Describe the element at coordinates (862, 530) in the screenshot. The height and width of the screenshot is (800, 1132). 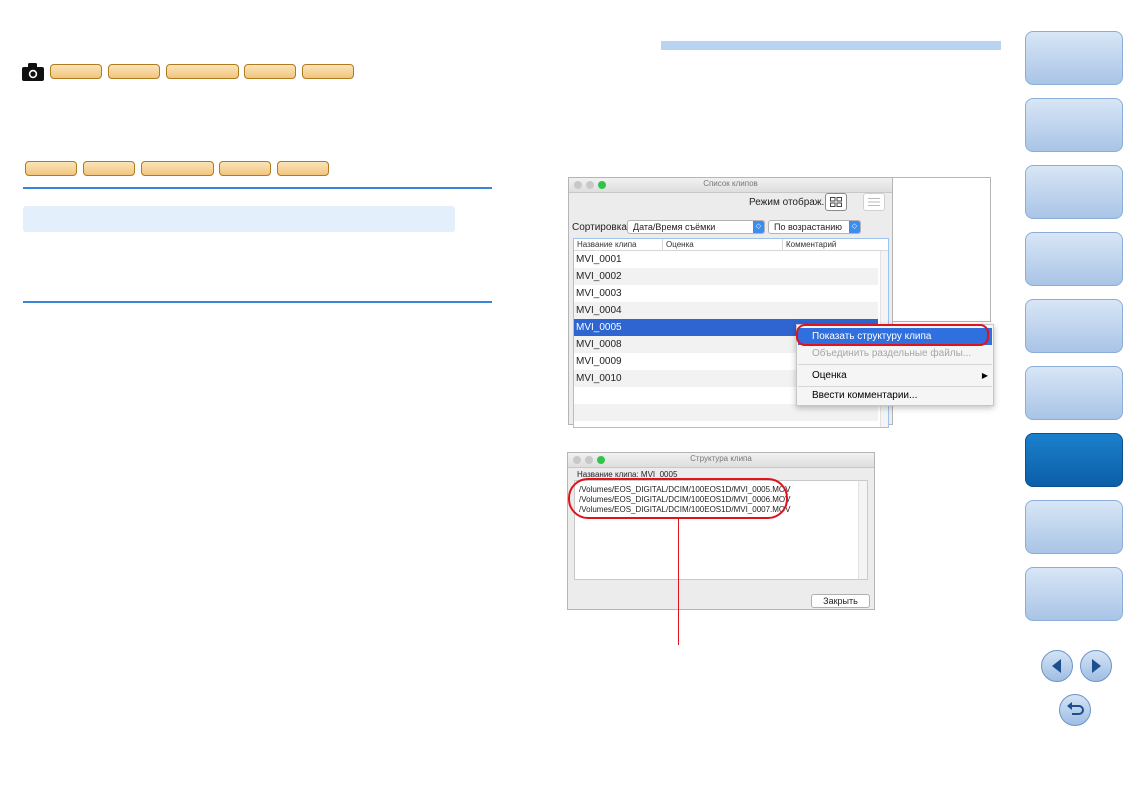
I see `scrollbar` at that location.